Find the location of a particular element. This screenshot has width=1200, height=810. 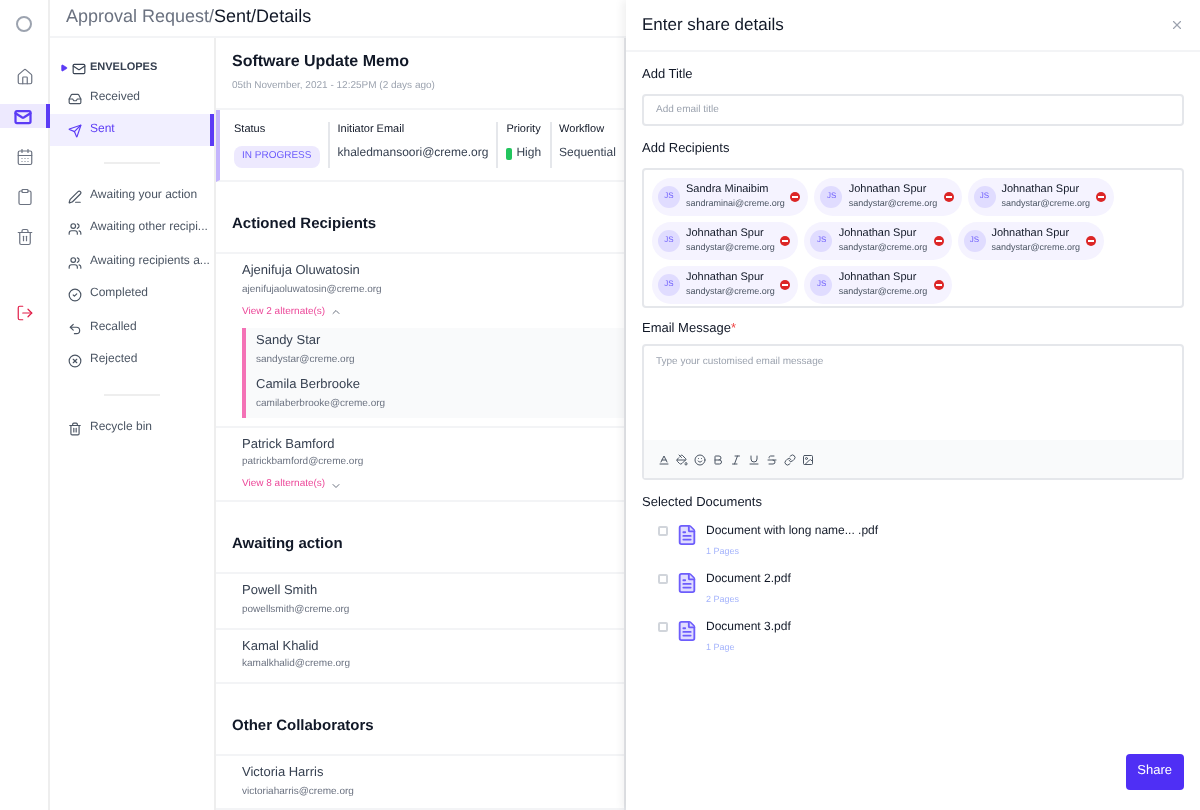

priority-bars-icon is located at coordinates (509, 154).